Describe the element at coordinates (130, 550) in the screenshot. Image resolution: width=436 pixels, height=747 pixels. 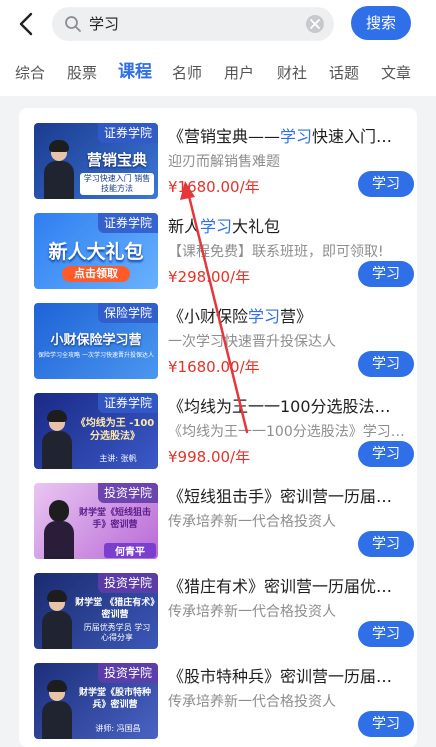
I see `thumbnail-caption: 何青平` at that location.